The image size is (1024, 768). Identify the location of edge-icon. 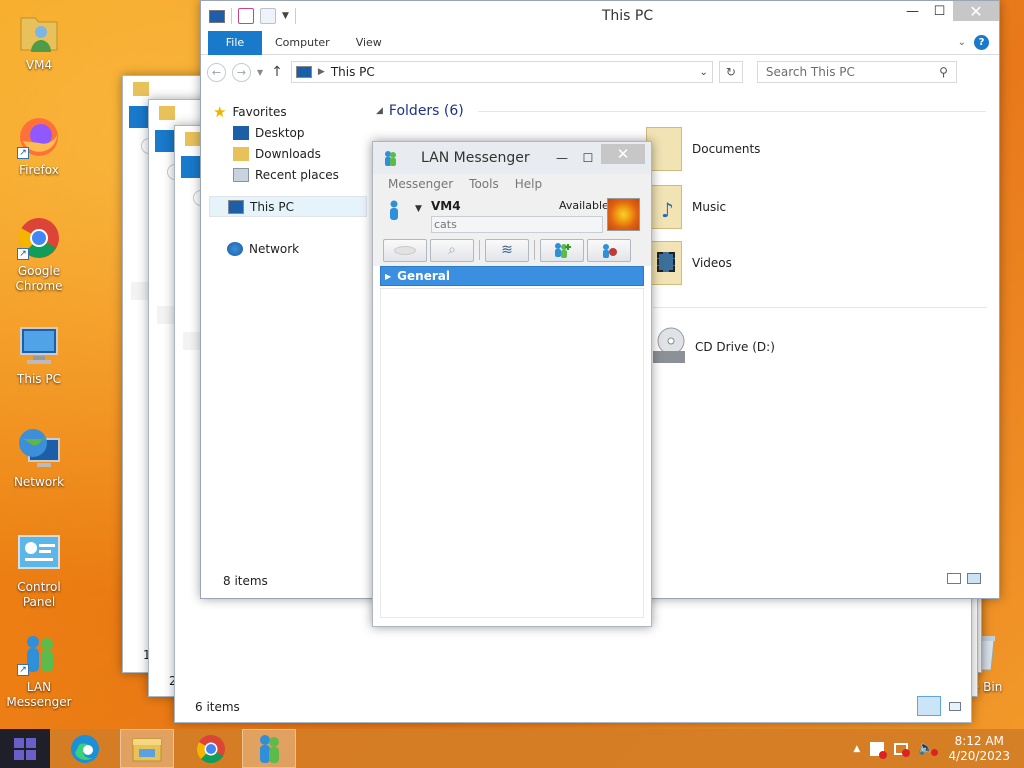
(85, 748).